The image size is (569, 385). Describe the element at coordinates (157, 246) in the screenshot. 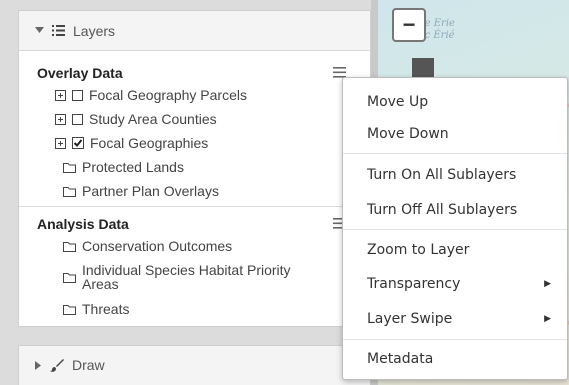

I see `layer-label: Conservation Outcomes` at that location.